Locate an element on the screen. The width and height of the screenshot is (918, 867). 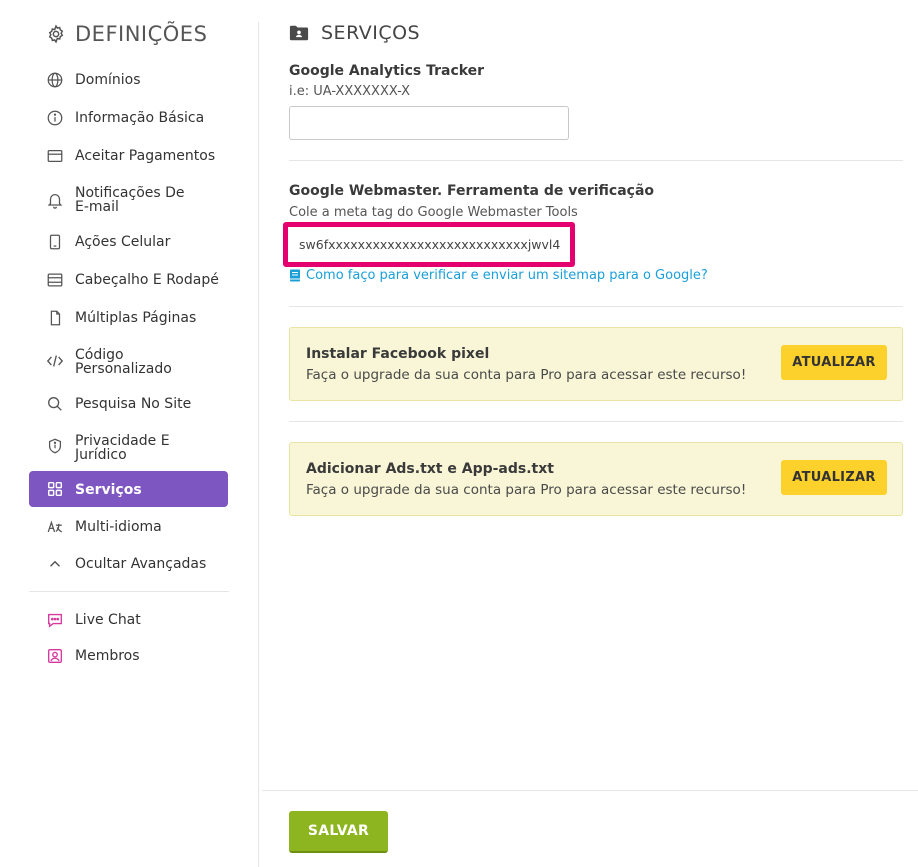
sidebar-item-codigo-personalizado: Código Personalizado is located at coordinates (128, 361).